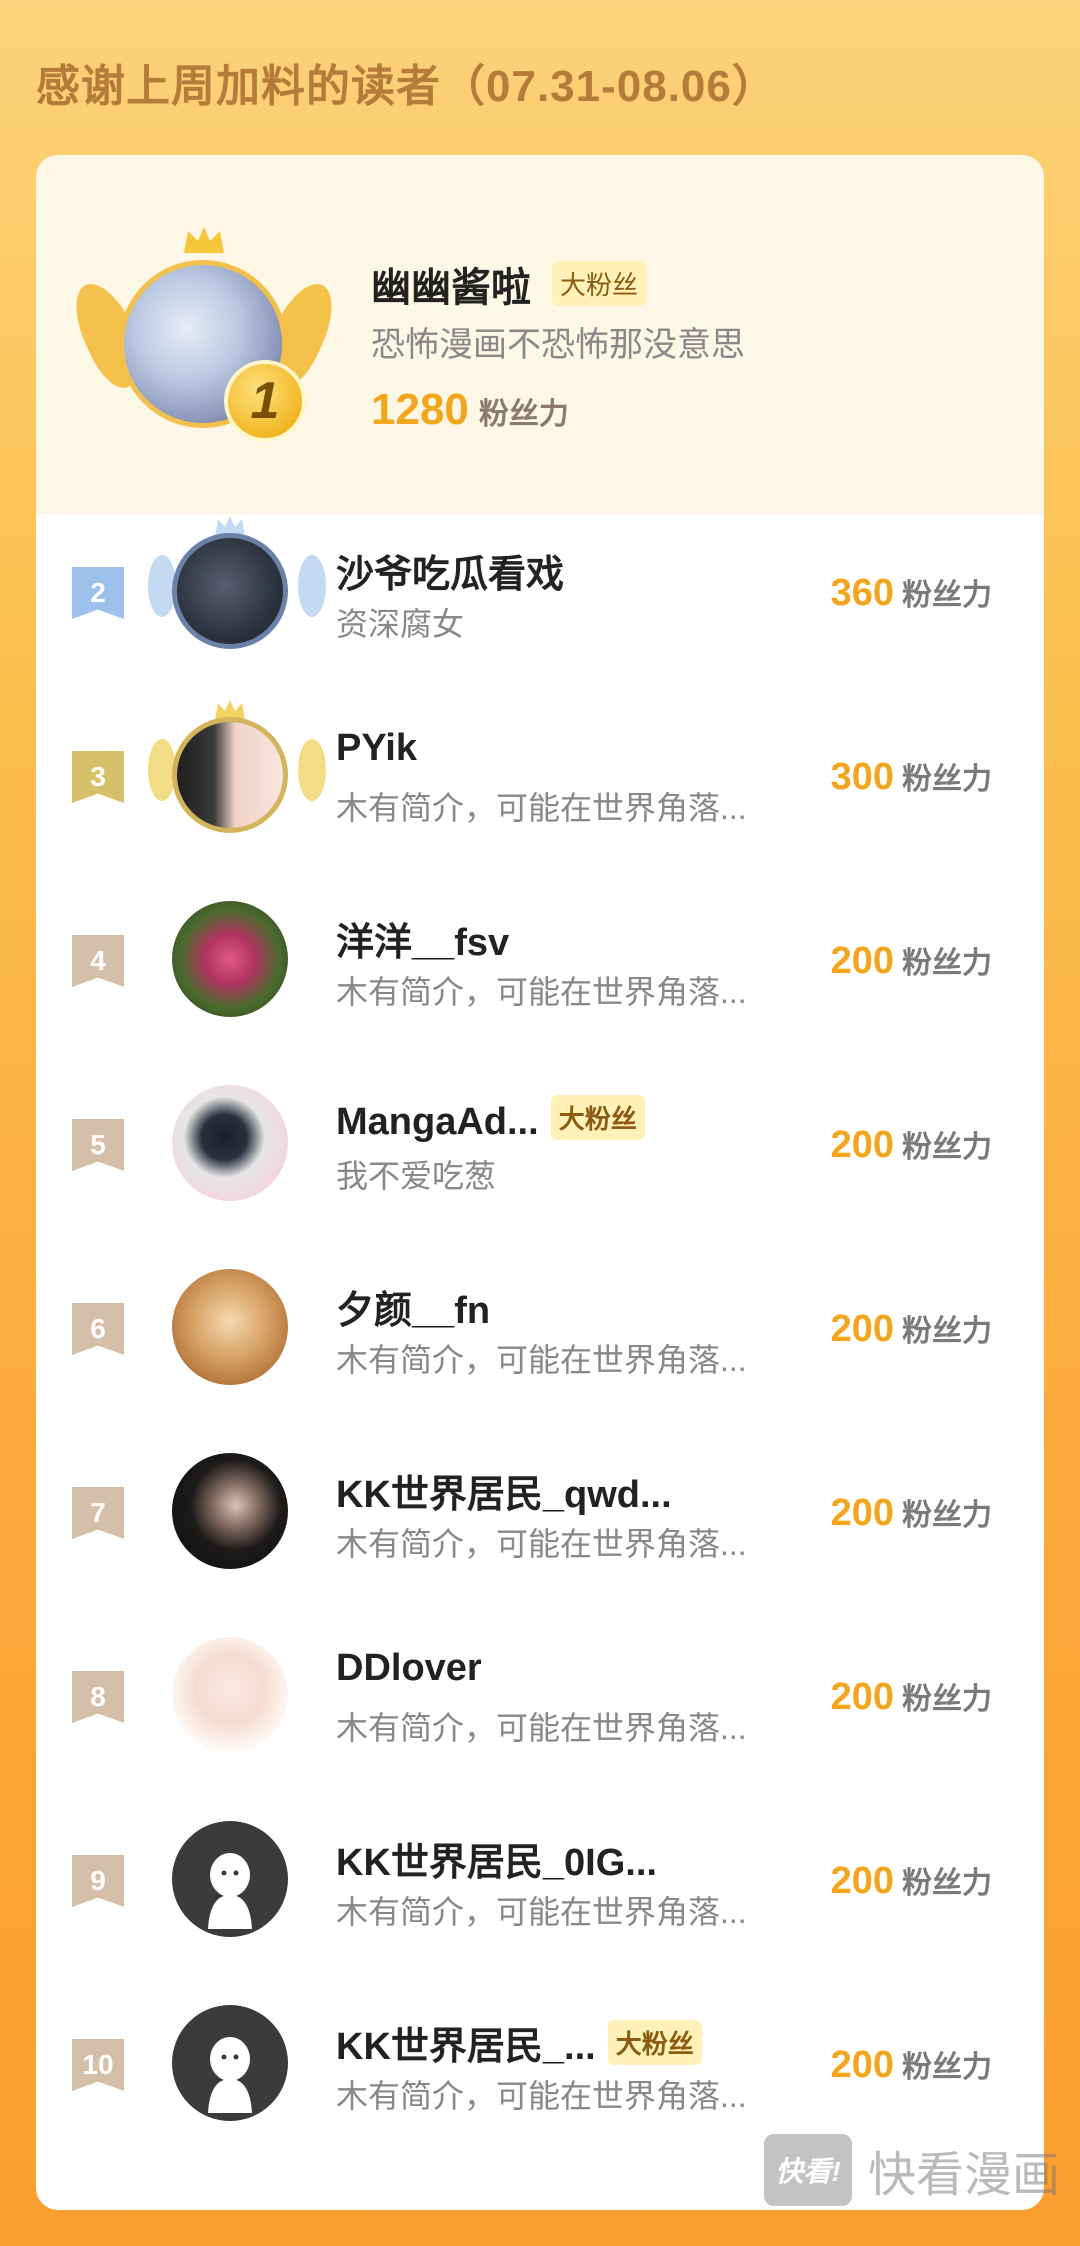 The width and height of the screenshot is (1080, 2246). I want to click on rank-1-medal: 1, so click(265, 401).